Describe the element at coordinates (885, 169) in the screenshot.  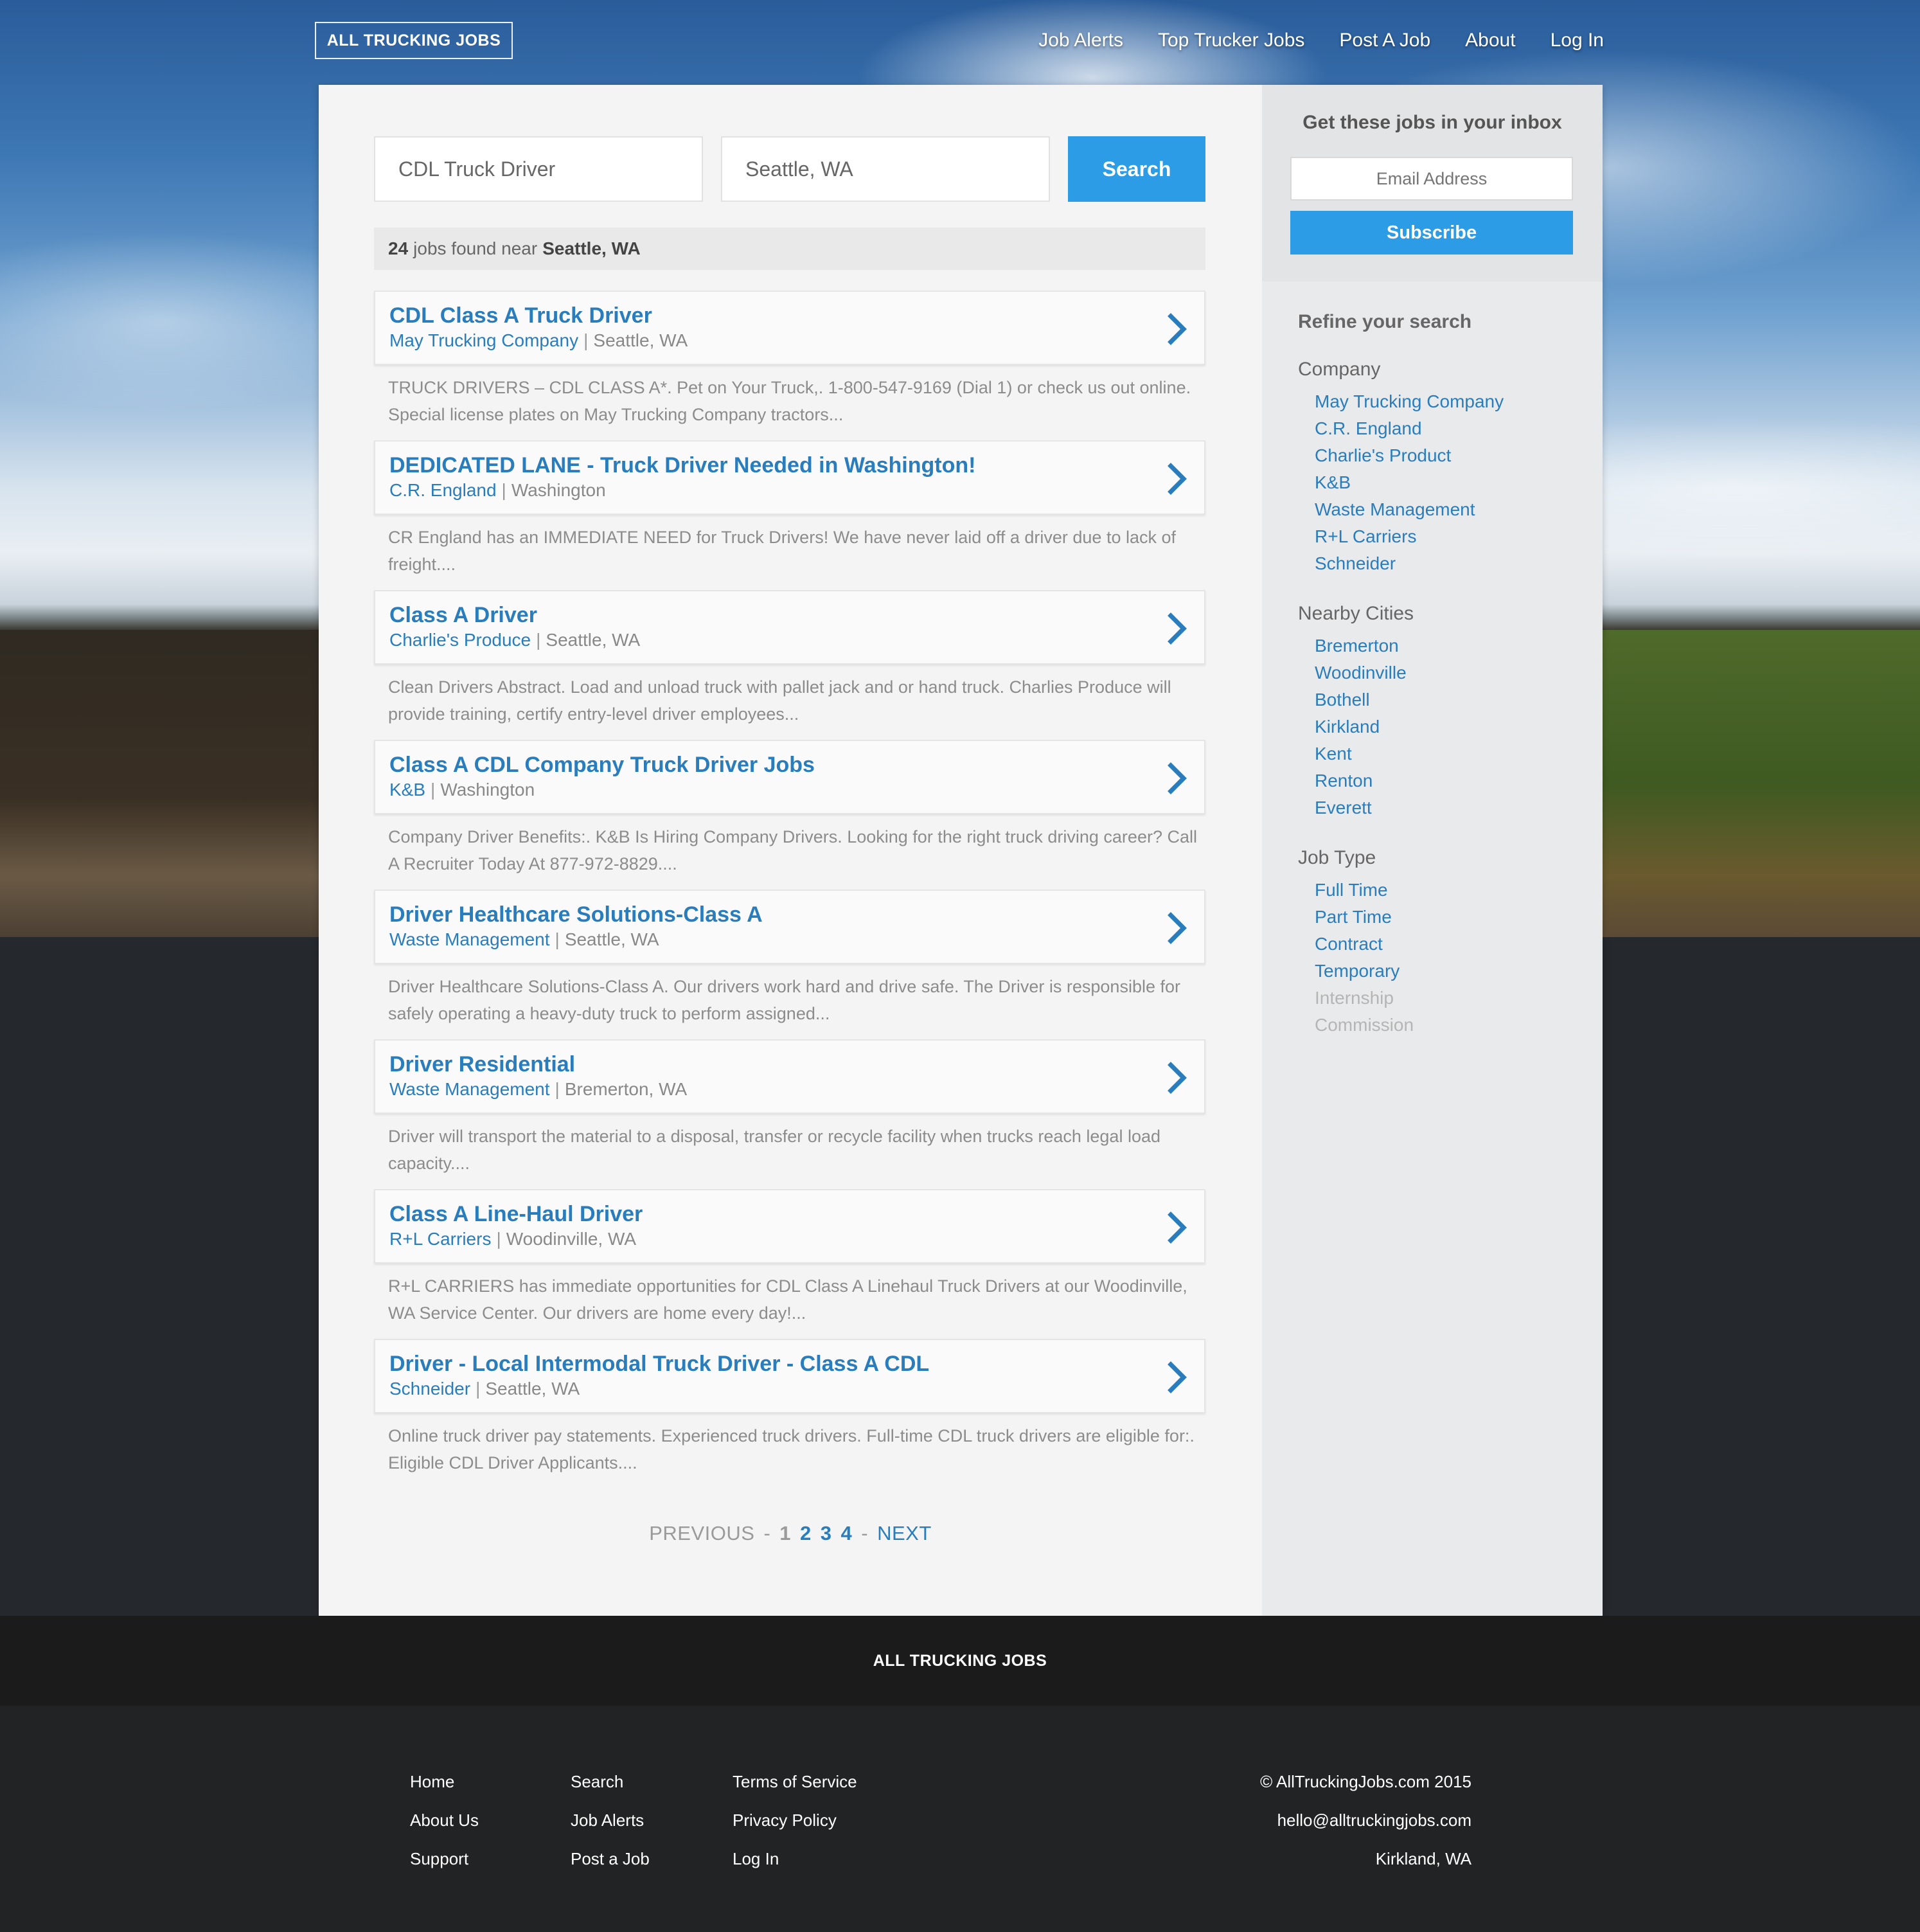
I see `location-input` at that location.